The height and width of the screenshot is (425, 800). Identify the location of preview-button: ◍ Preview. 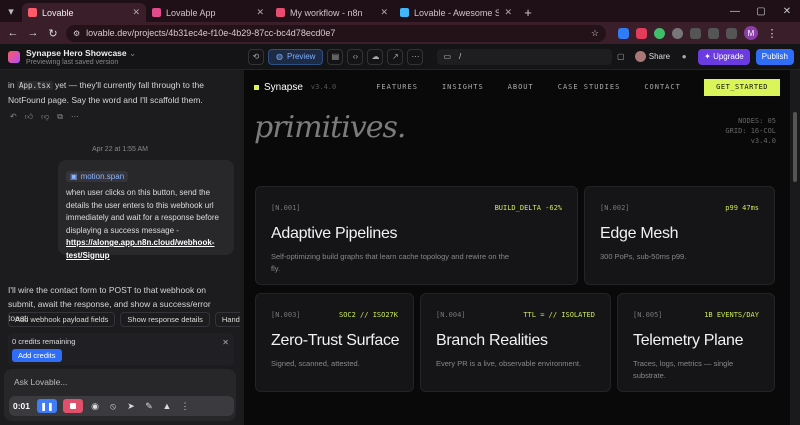
(296, 56).